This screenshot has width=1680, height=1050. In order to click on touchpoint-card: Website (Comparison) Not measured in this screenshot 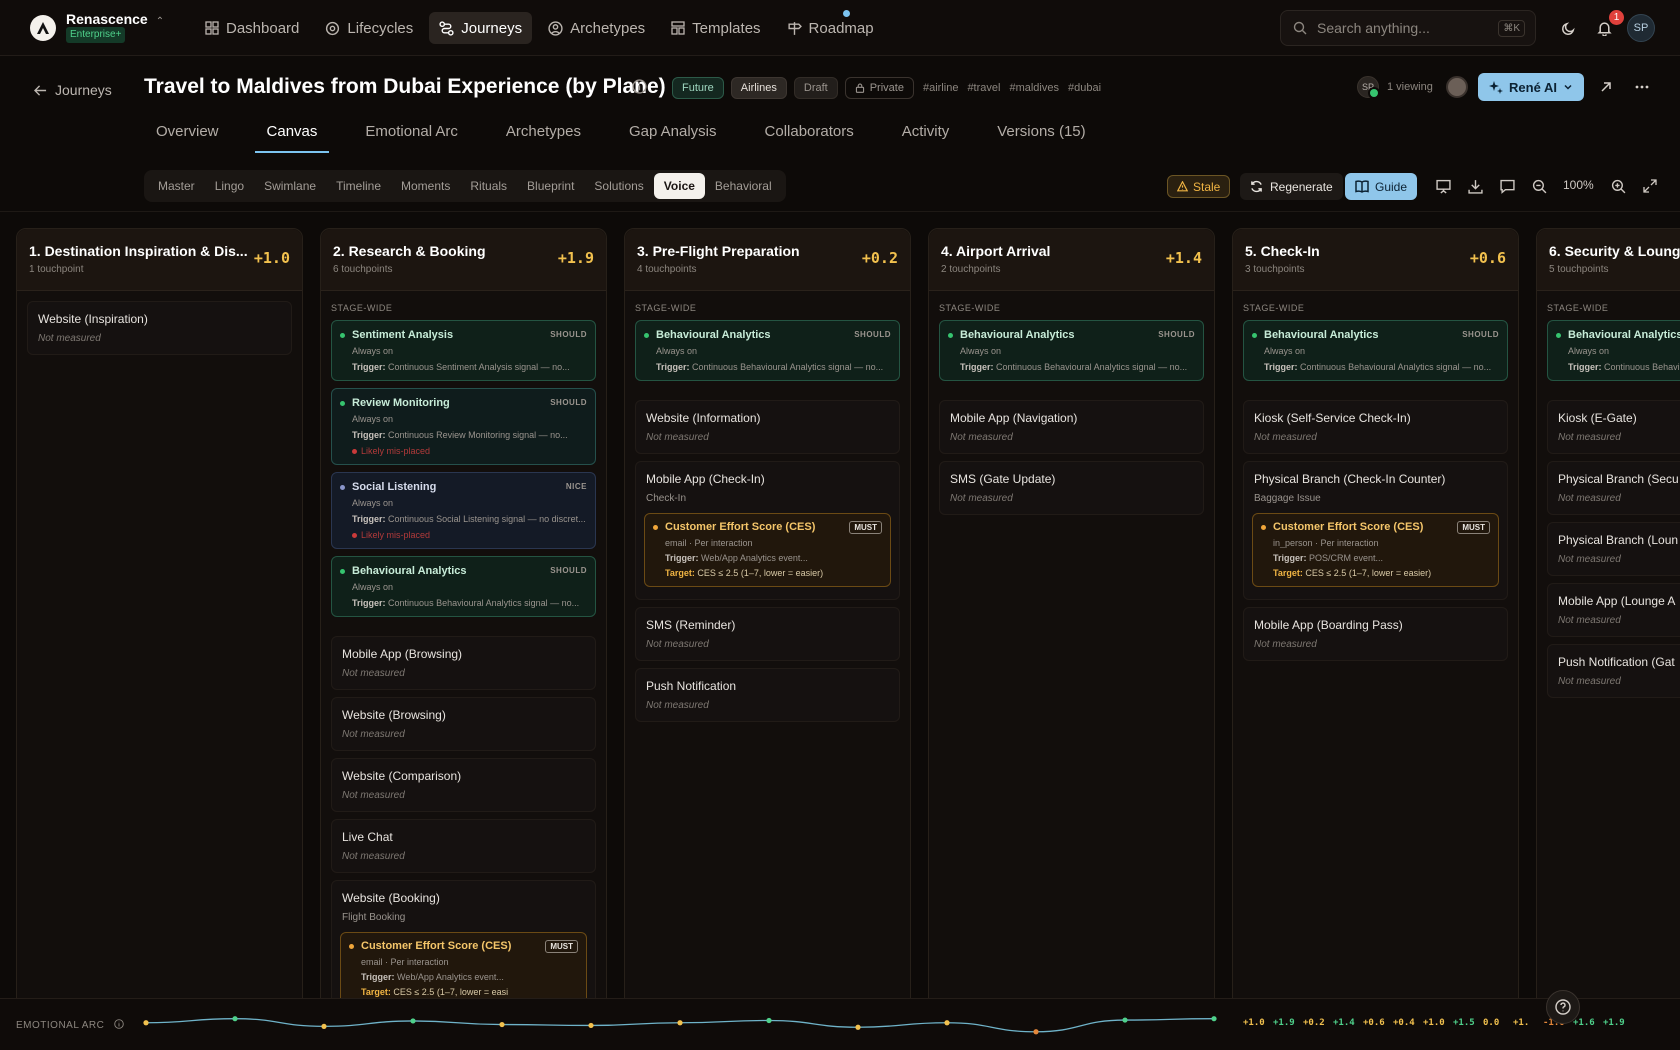, I will do `click(463, 785)`.